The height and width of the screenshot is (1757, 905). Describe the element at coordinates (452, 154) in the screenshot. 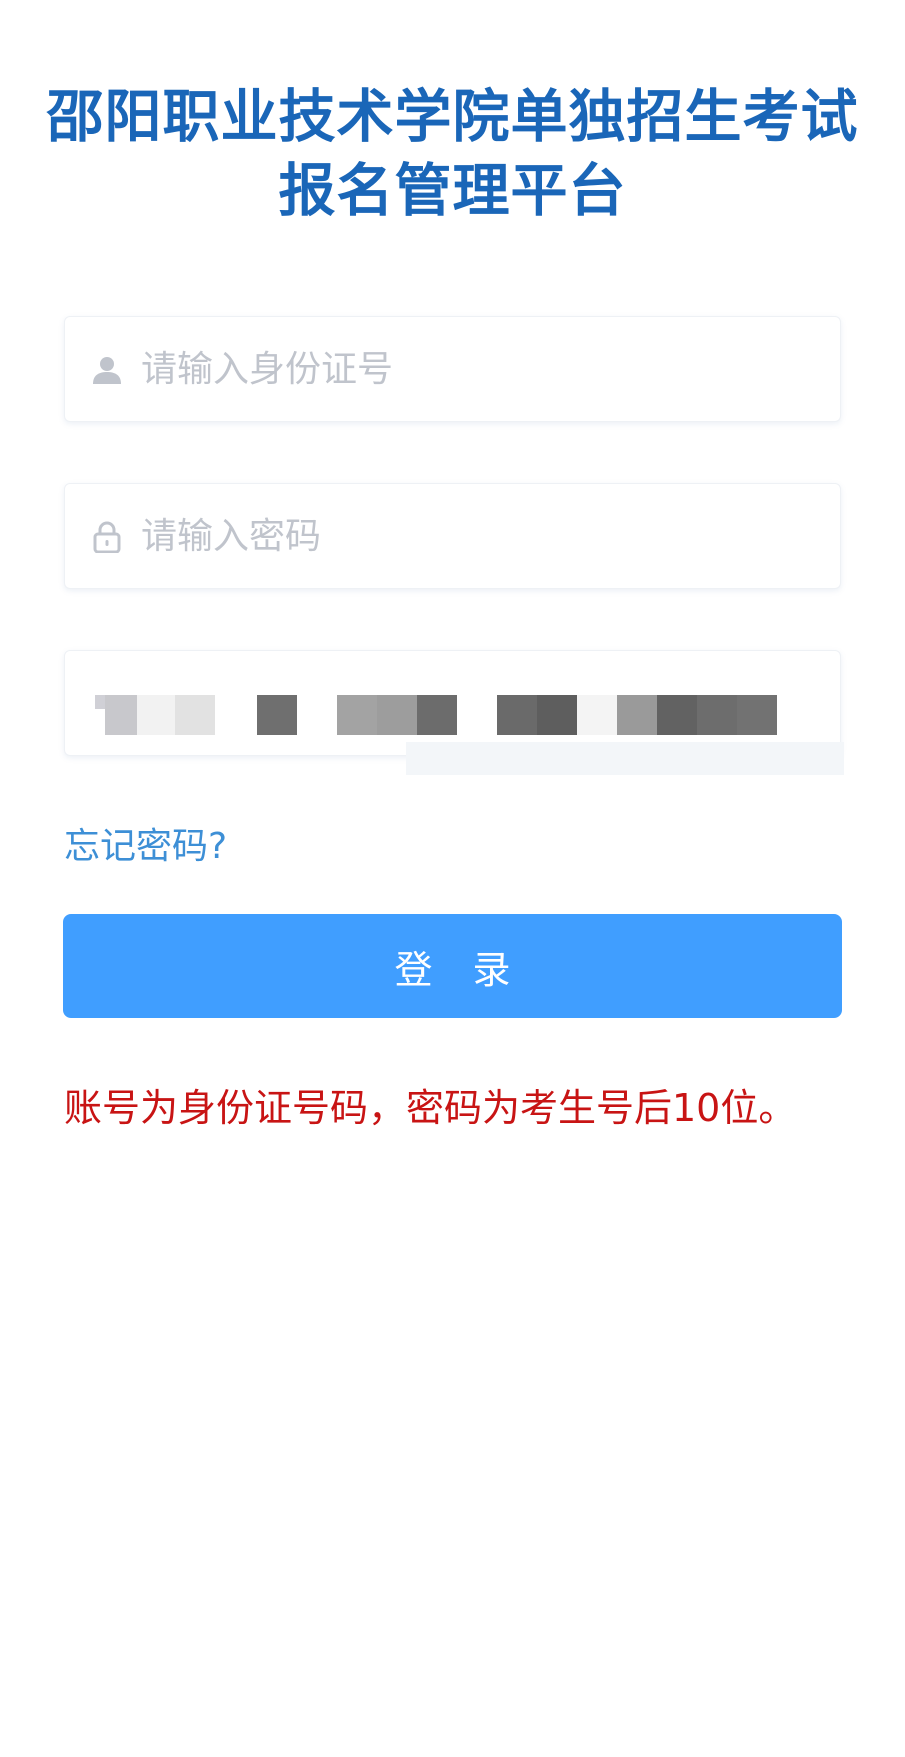

I see `page-title: 邵阳职业技术学院单独招生考试报名管理平台` at that location.